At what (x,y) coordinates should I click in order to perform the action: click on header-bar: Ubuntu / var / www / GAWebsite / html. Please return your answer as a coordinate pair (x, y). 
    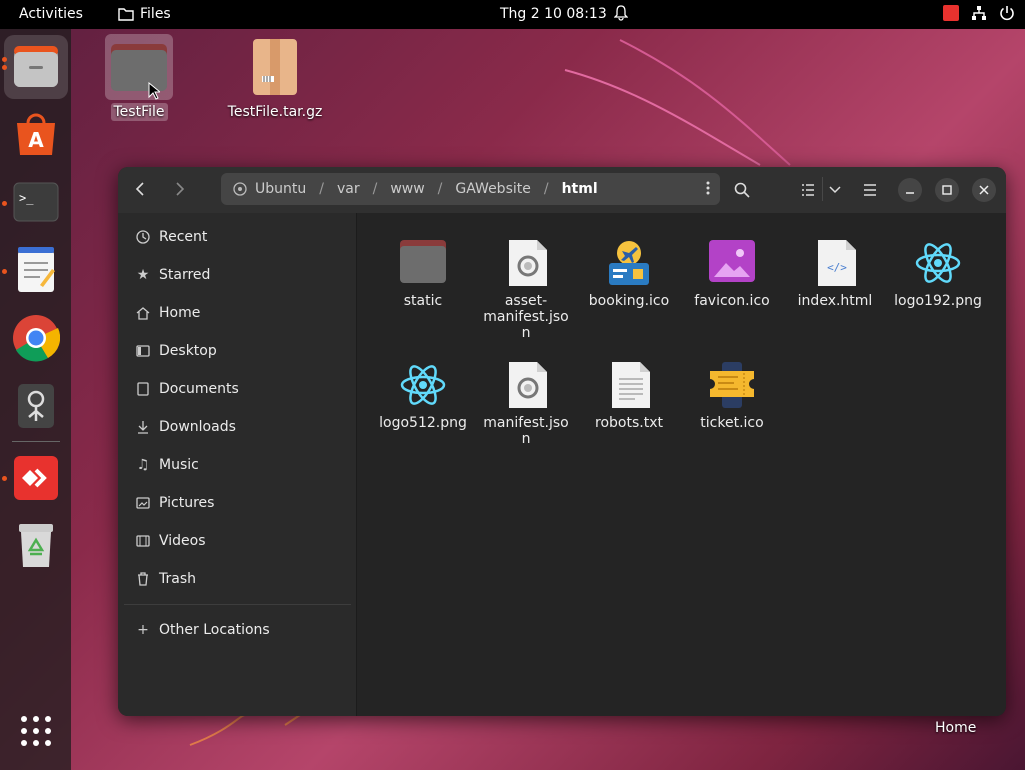
    Looking at the image, I should click on (562, 190).